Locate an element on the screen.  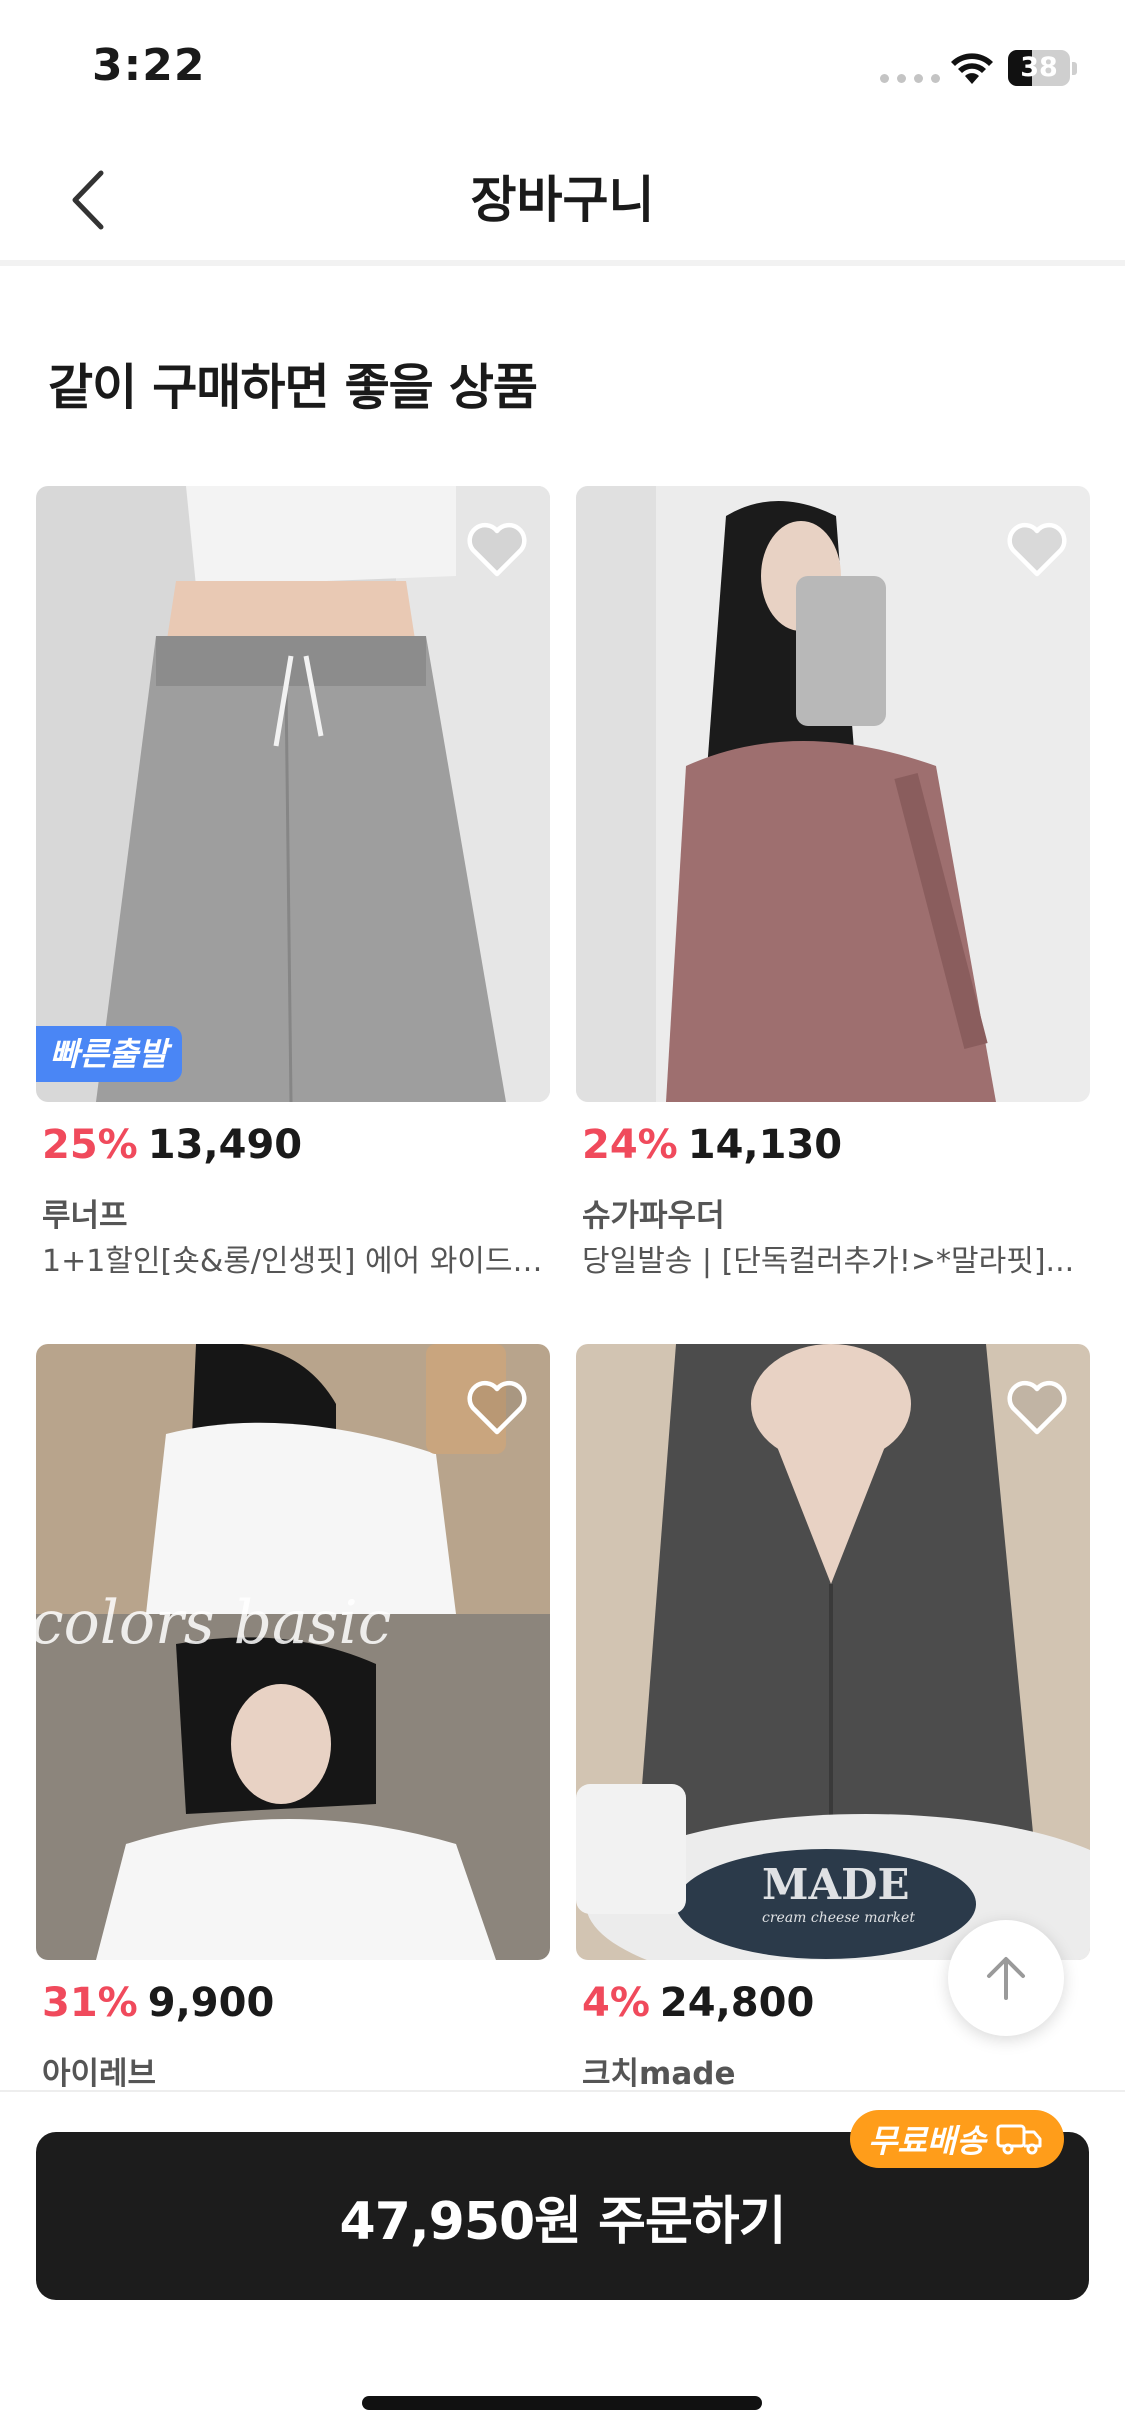
scroll-top-button is located at coordinates (1006, 1978).